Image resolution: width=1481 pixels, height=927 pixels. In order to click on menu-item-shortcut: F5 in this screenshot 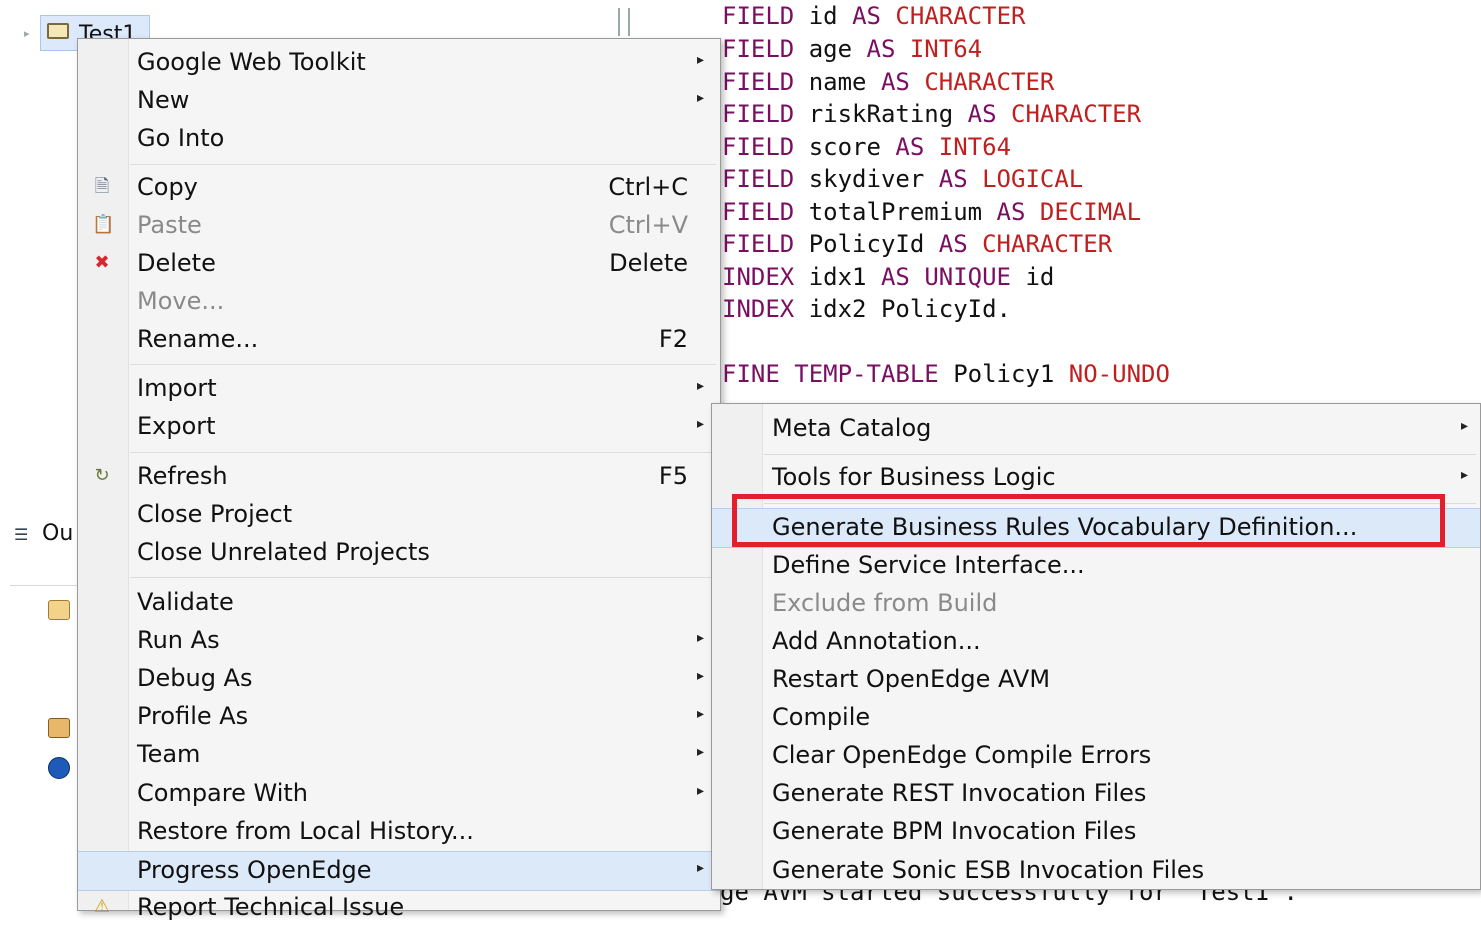, I will do `click(673, 476)`.